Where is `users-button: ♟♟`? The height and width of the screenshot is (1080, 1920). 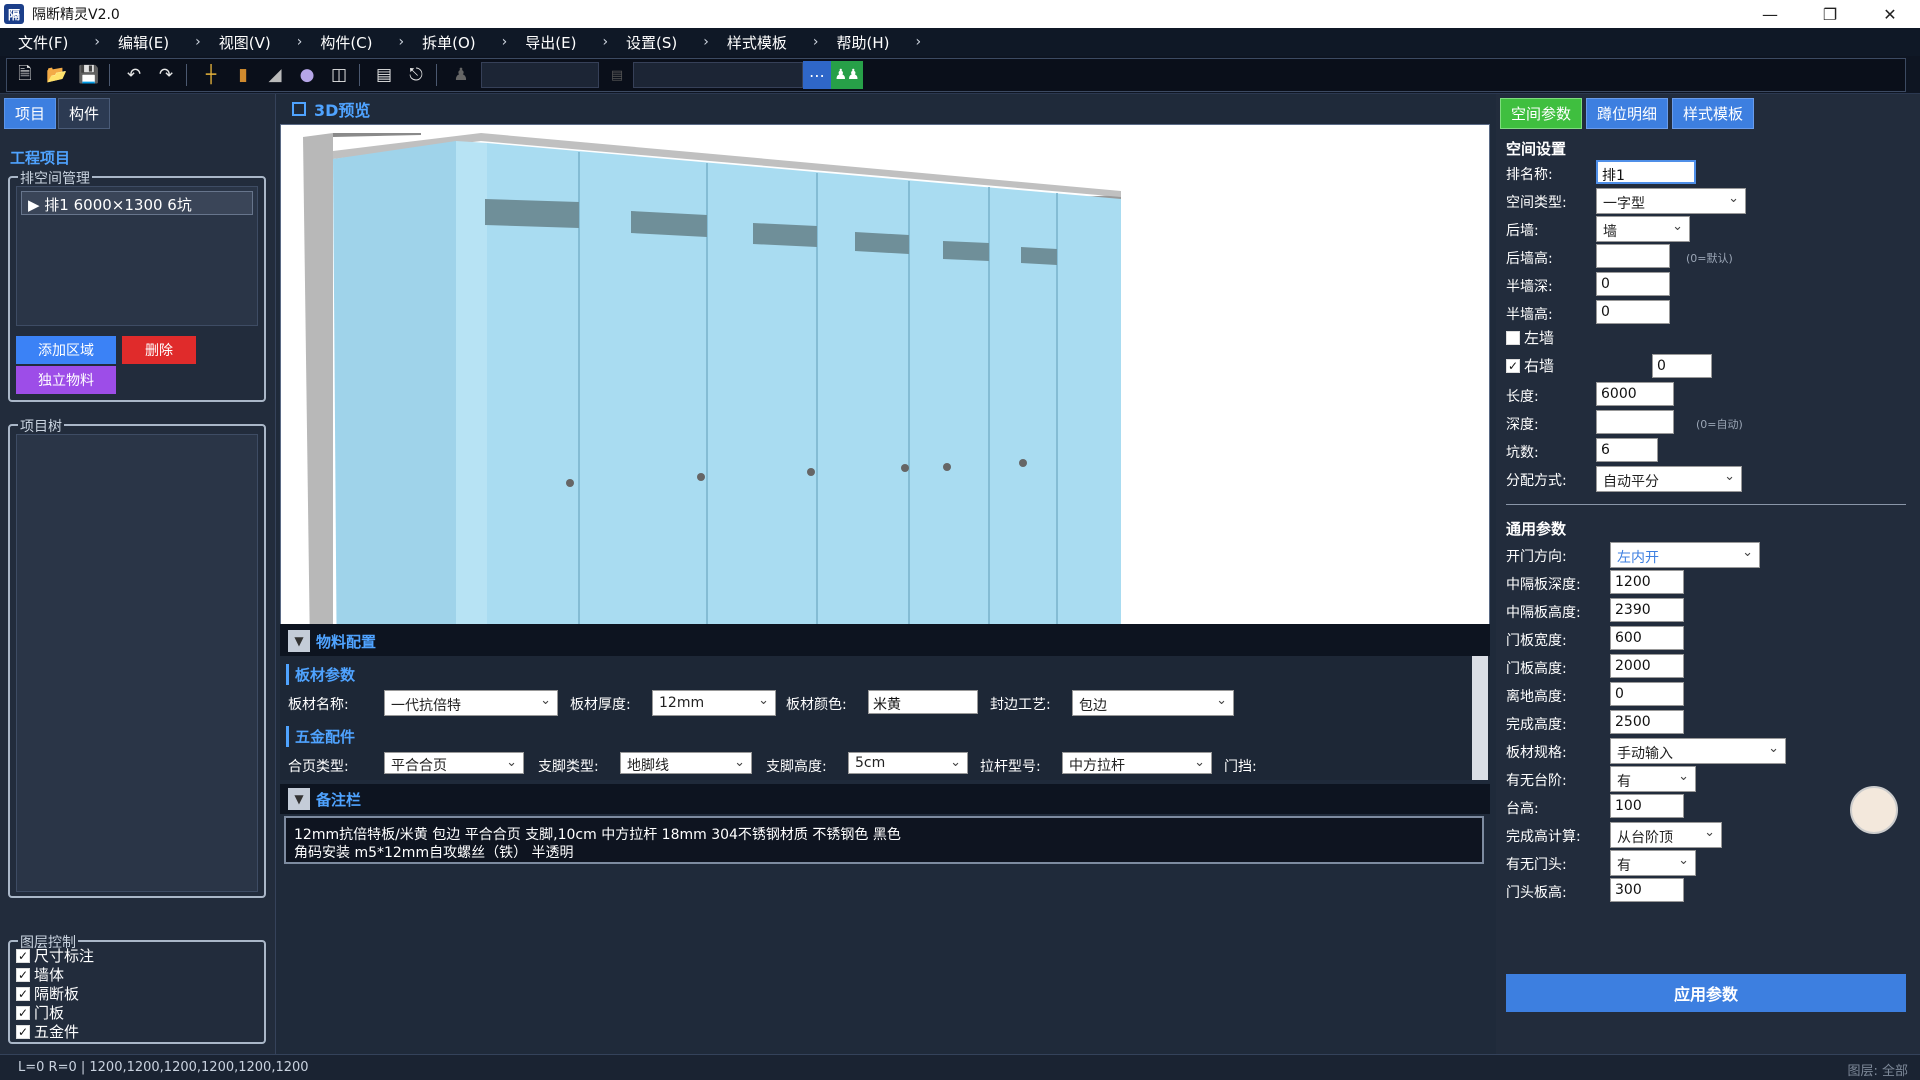 users-button: ♟♟ is located at coordinates (847, 75).